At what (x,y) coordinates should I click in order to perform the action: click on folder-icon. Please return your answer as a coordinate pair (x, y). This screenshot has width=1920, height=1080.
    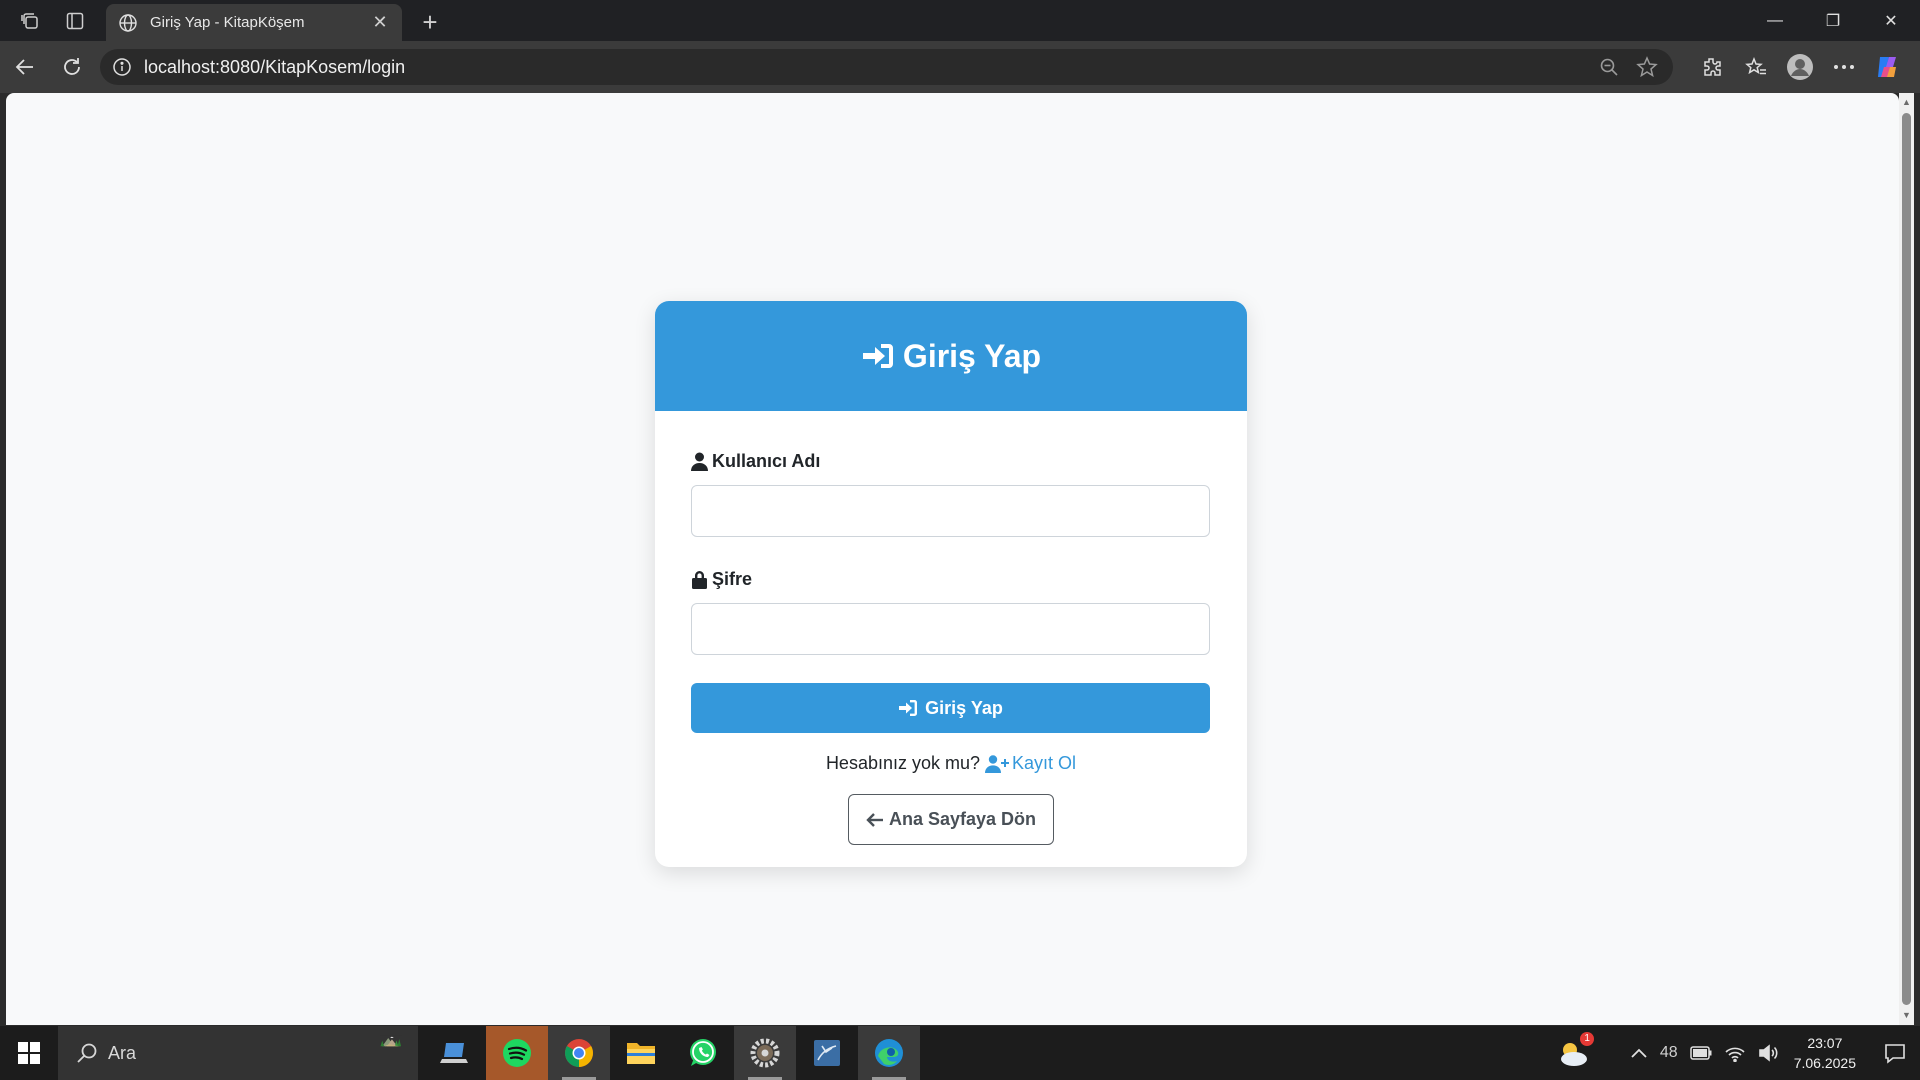
    Looking at the image, I should click on (641, 1053).